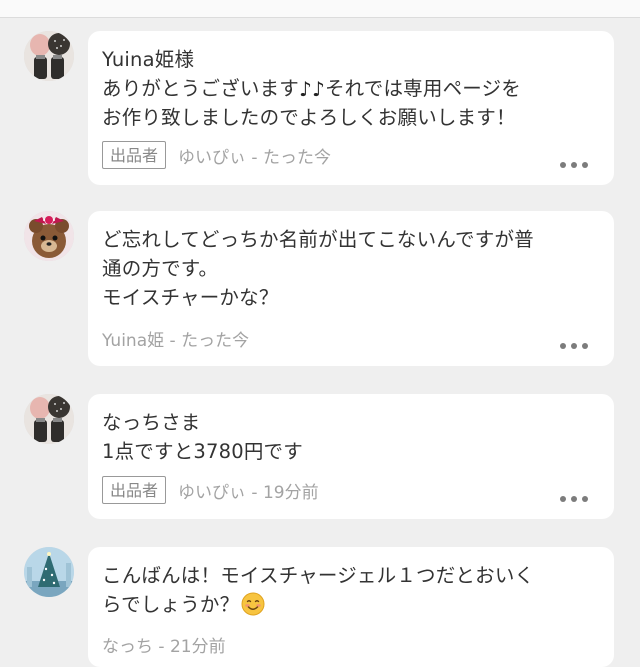 This screenshot has height=667, width=640. I want to click on comment-meta: なっち - 21分前, so click(164, 644).